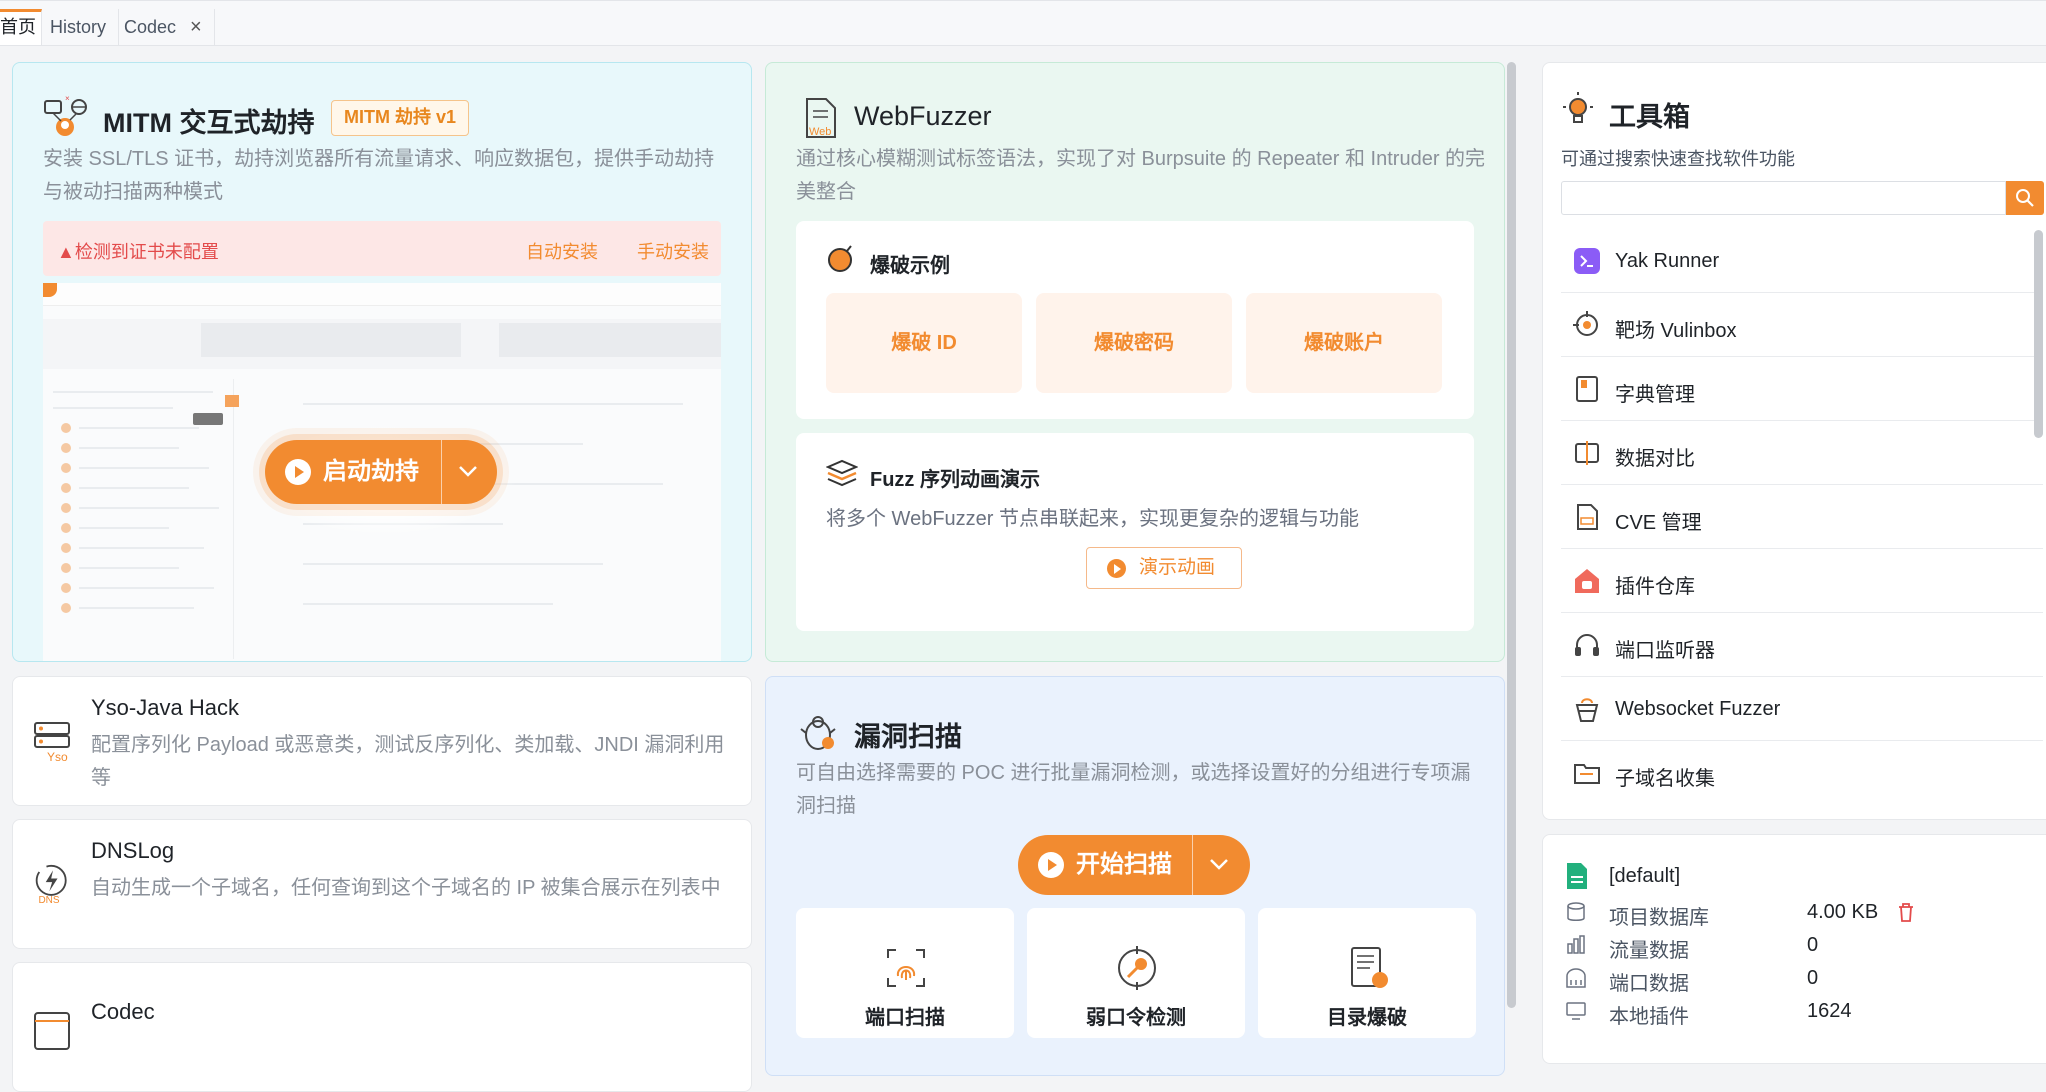 The height and width of the screenshot is (1092, 2046). I want to click on project-db-value: 4.00 KB, so click(1843, 912).